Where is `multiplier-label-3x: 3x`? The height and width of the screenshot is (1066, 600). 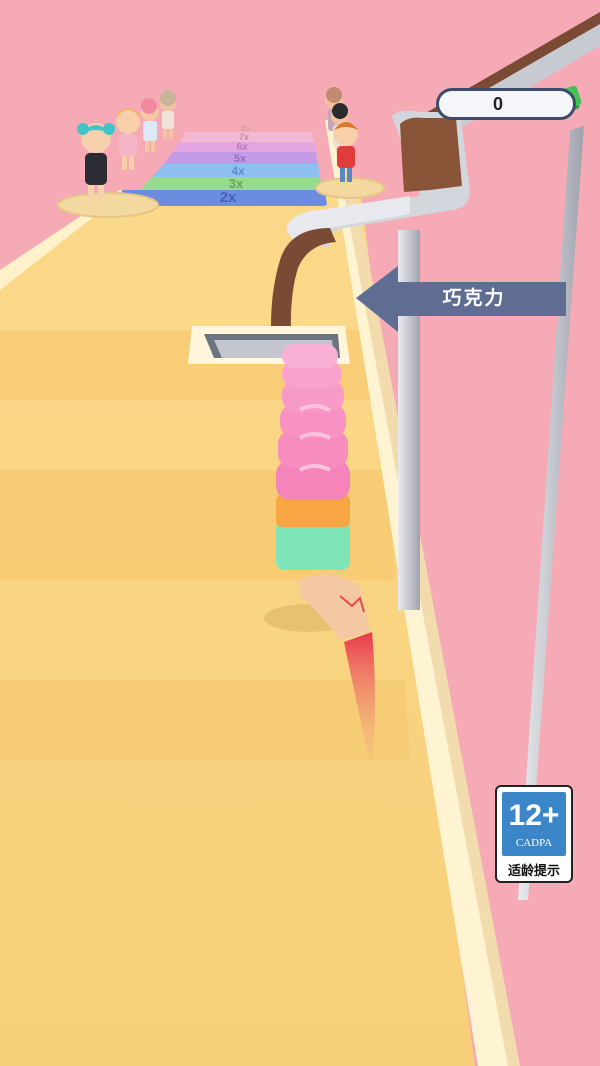 multiplier-label-3x: 3x is located at coordinates (236, 183).